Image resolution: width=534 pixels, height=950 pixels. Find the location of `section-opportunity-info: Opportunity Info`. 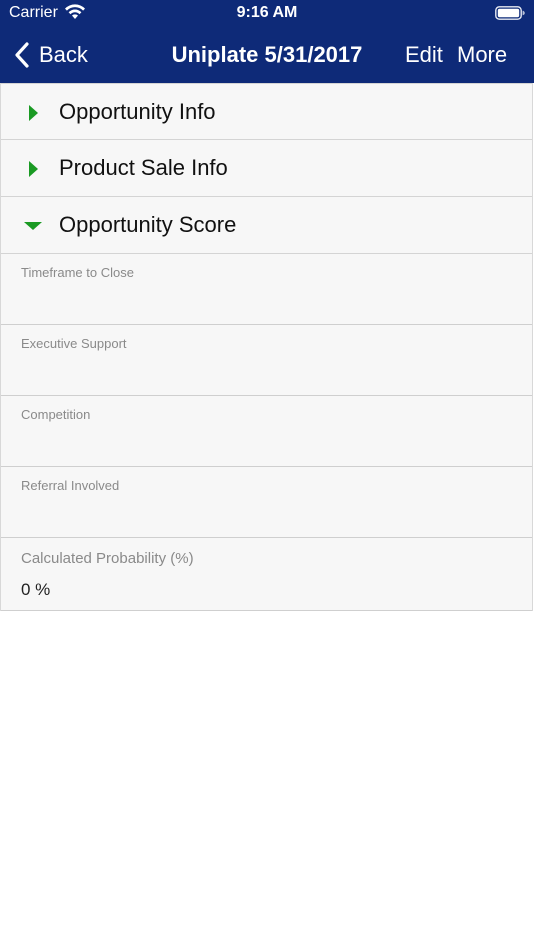

section-opportunity-info: Opportunity Info is located at coordinates (266, 111).